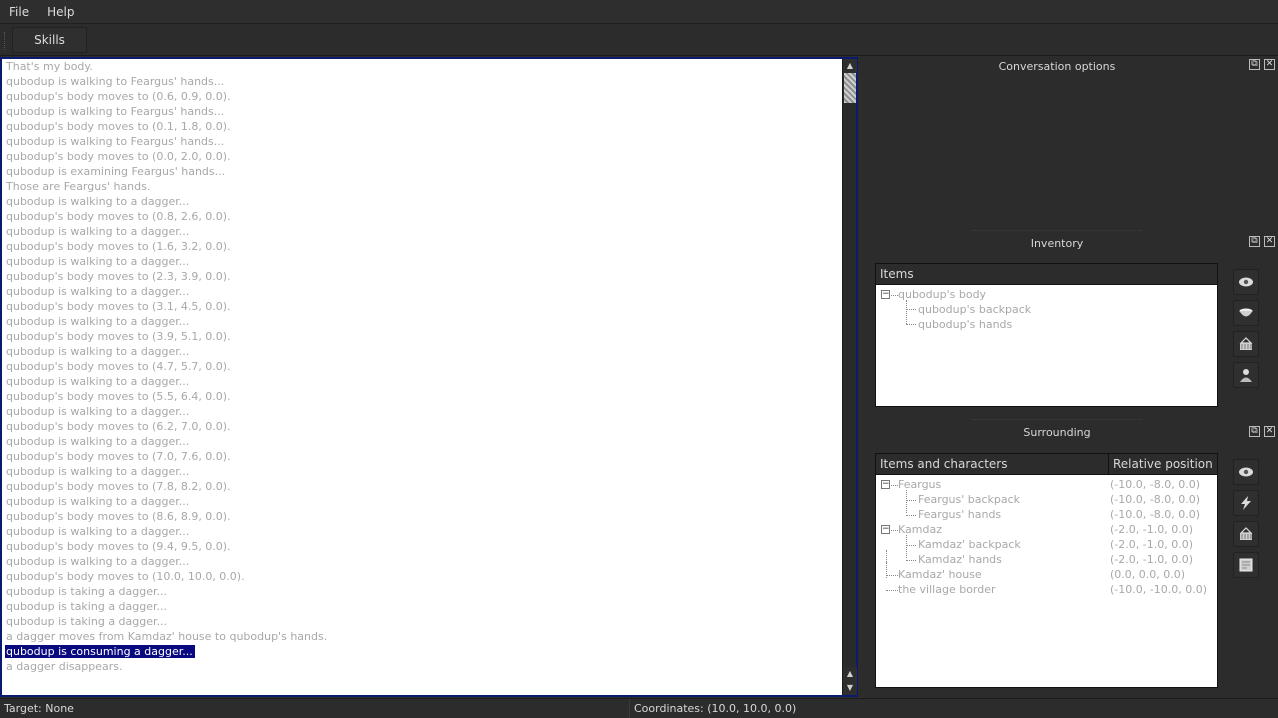 Image resolution: width=1278 pixels, height=718 pixels. Describe the element at coordinates (1246, 375) in the screenshot. I see `person-icon` at that location.